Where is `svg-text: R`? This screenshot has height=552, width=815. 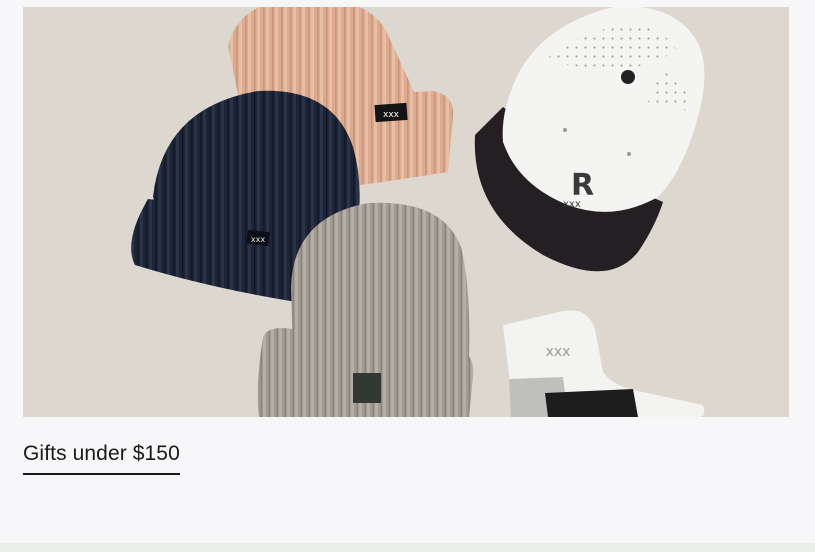
svg-text: R is located at coordinates (582, 185).